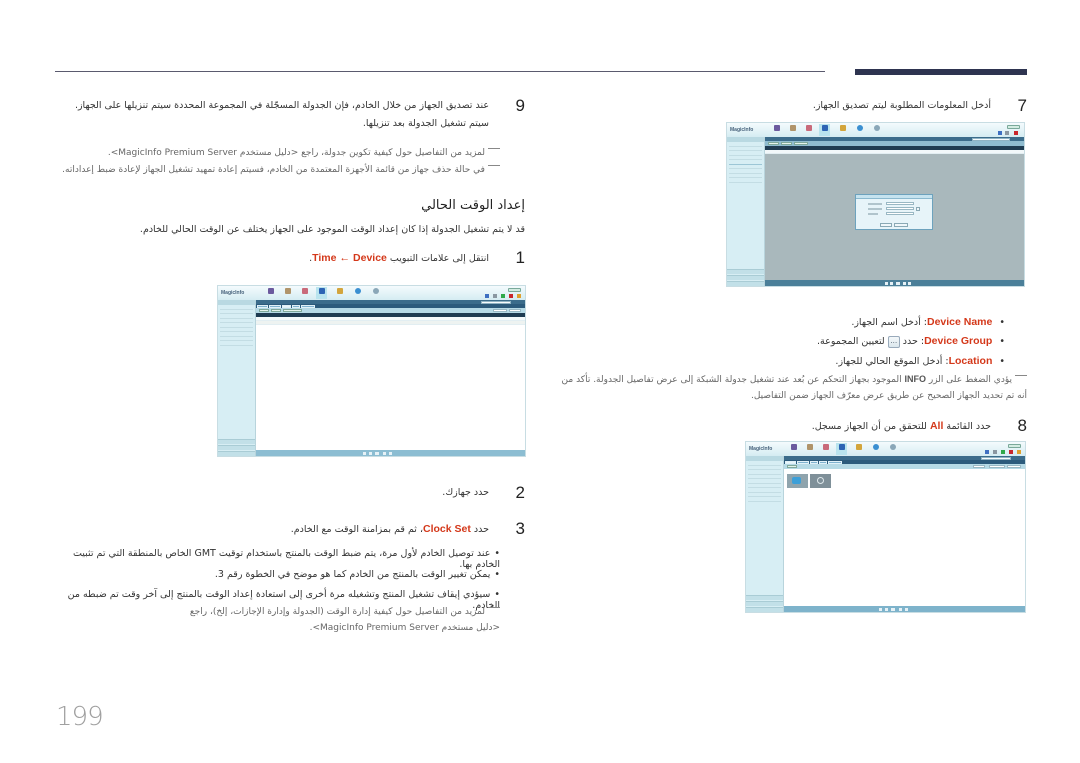  I want to click on step-number: 9, so click(520, 105).